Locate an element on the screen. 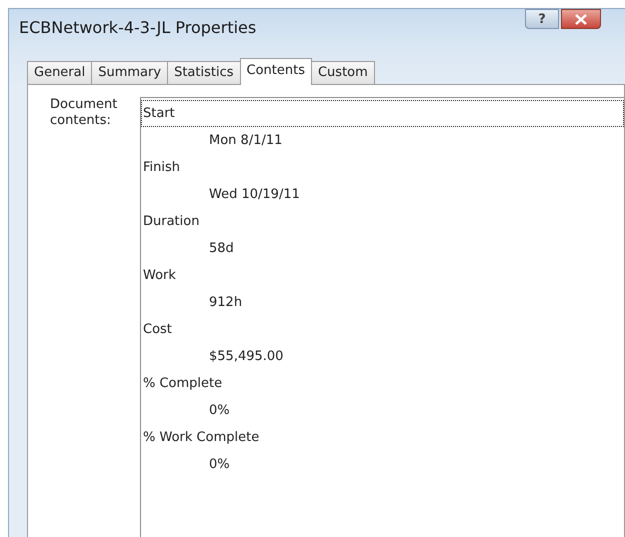 This screenshot has width=625, height=537. tab: Custom is located at coordinates (342, 72).